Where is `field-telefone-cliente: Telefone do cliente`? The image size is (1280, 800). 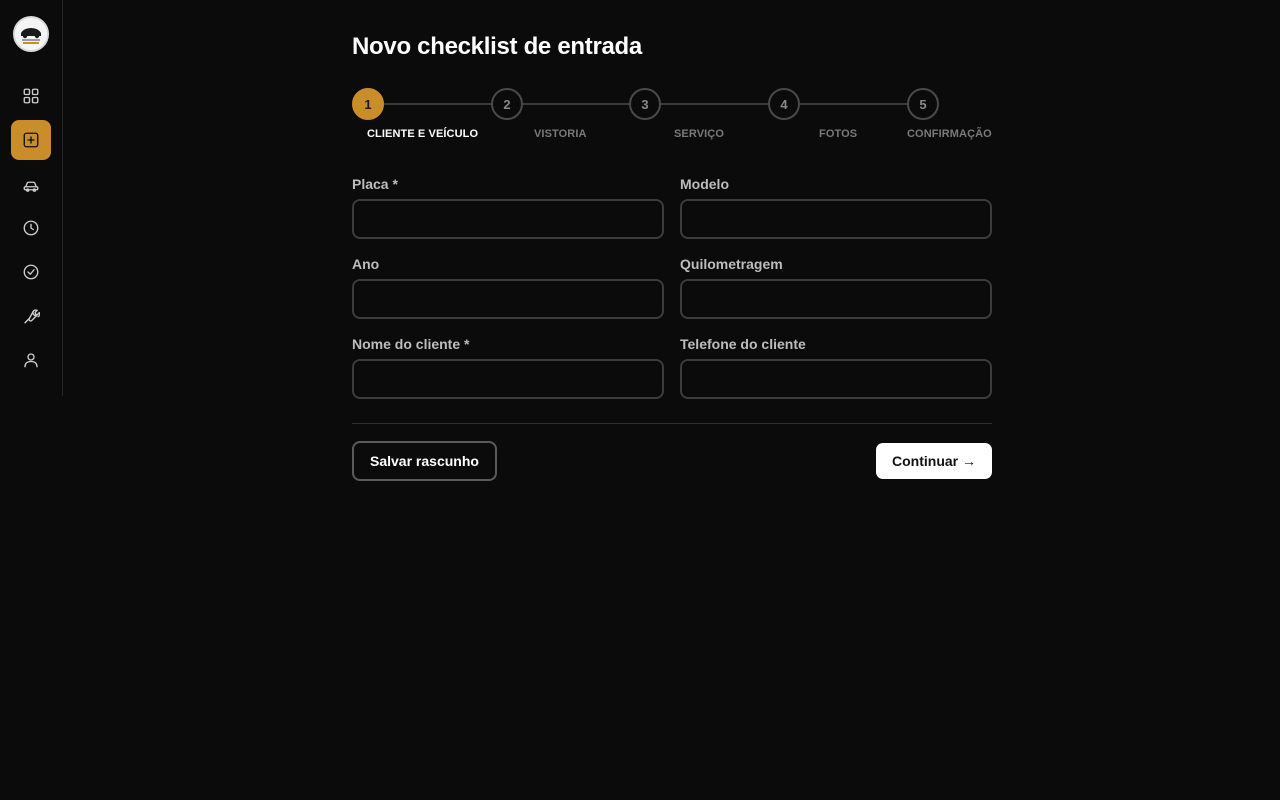
field-telefone-cliente: Telefone do cliente is located at coordinates (836, 367).